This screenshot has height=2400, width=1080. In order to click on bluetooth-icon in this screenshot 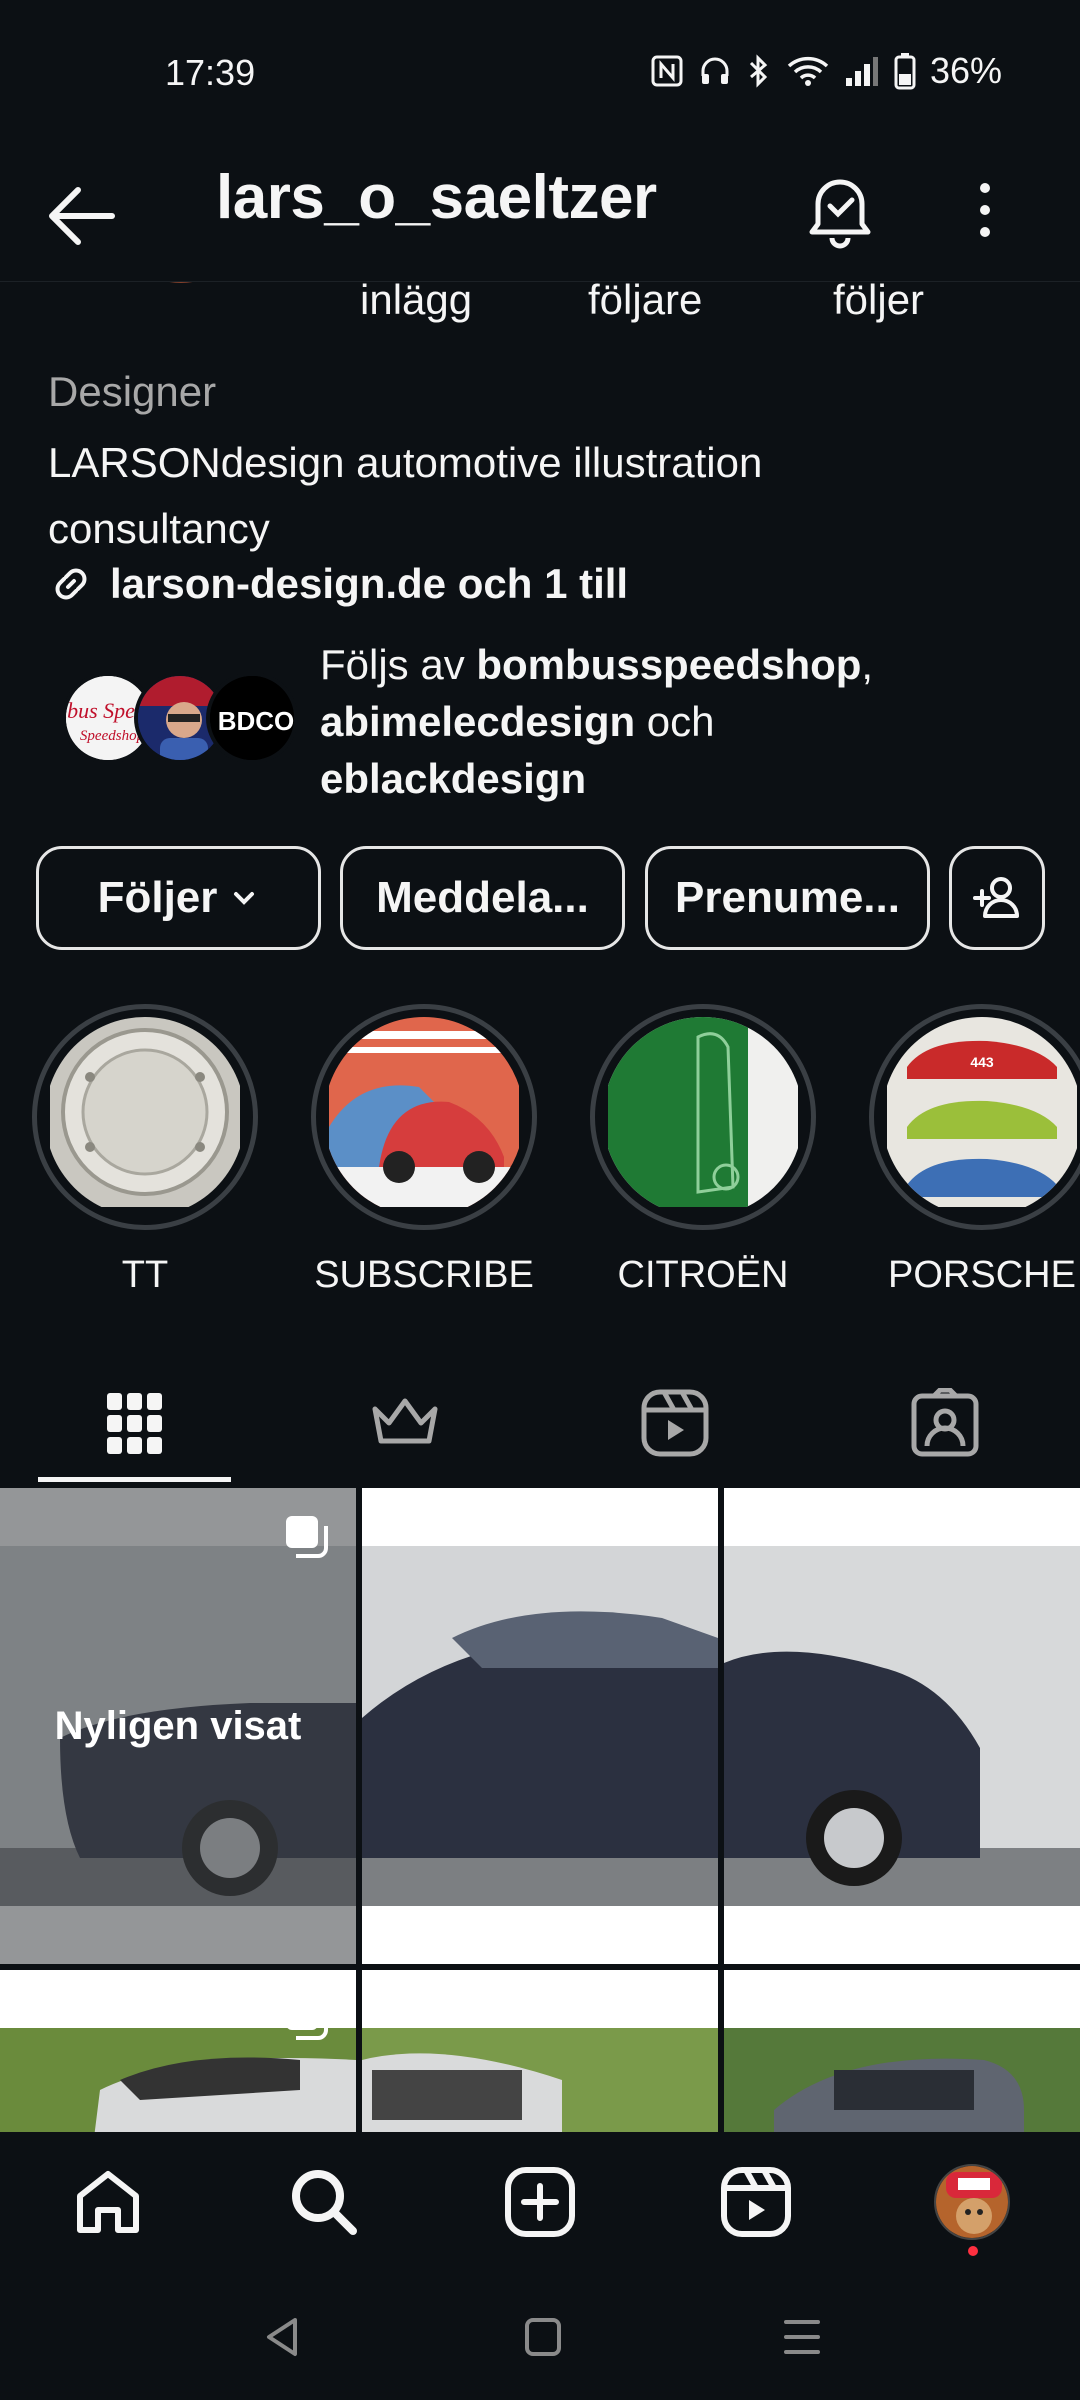, I will do `click(758, 71)`.